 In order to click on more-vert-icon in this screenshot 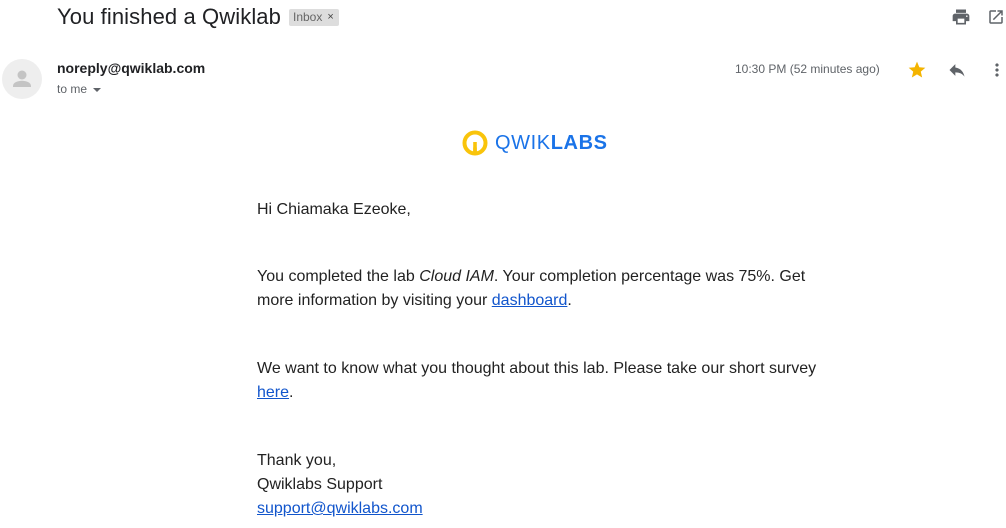, I will do `click(995, 70)`.